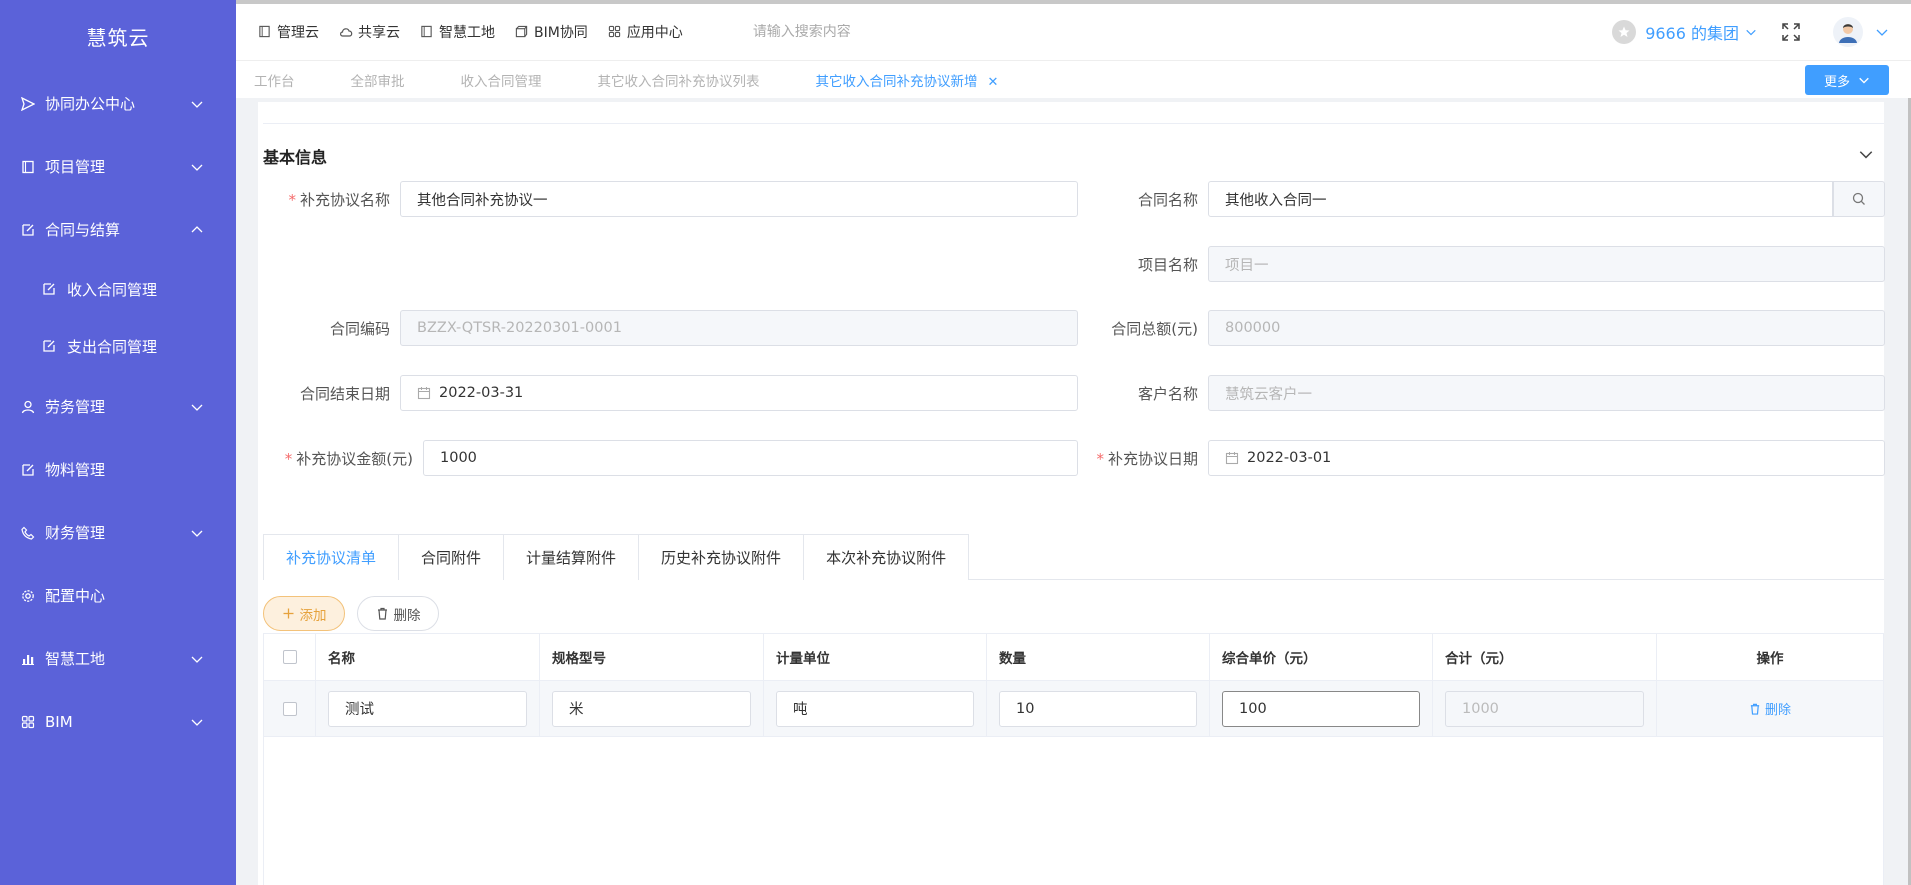 This screenshot has height=885, width=1911. Describe the element at coordinates (339, 199) in the screenshot. I see `field-label: * 补充协议名称` at that location.